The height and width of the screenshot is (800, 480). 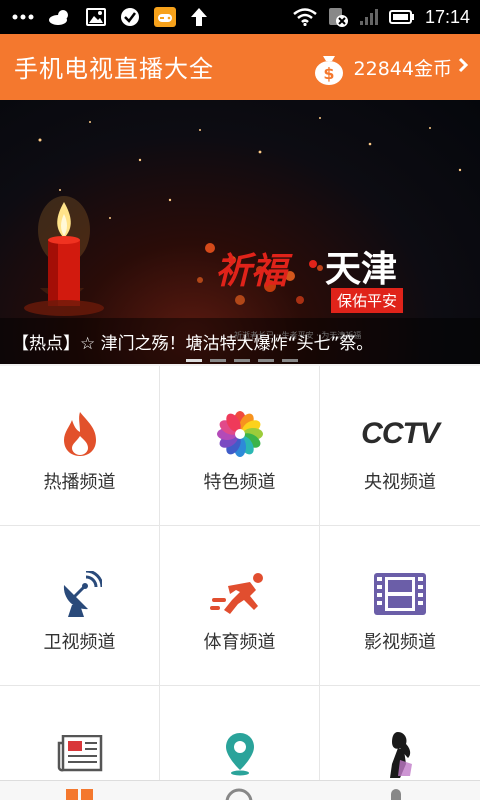 I want to click on app-title: 手机电视直播大全, so click(x=114, y=69).